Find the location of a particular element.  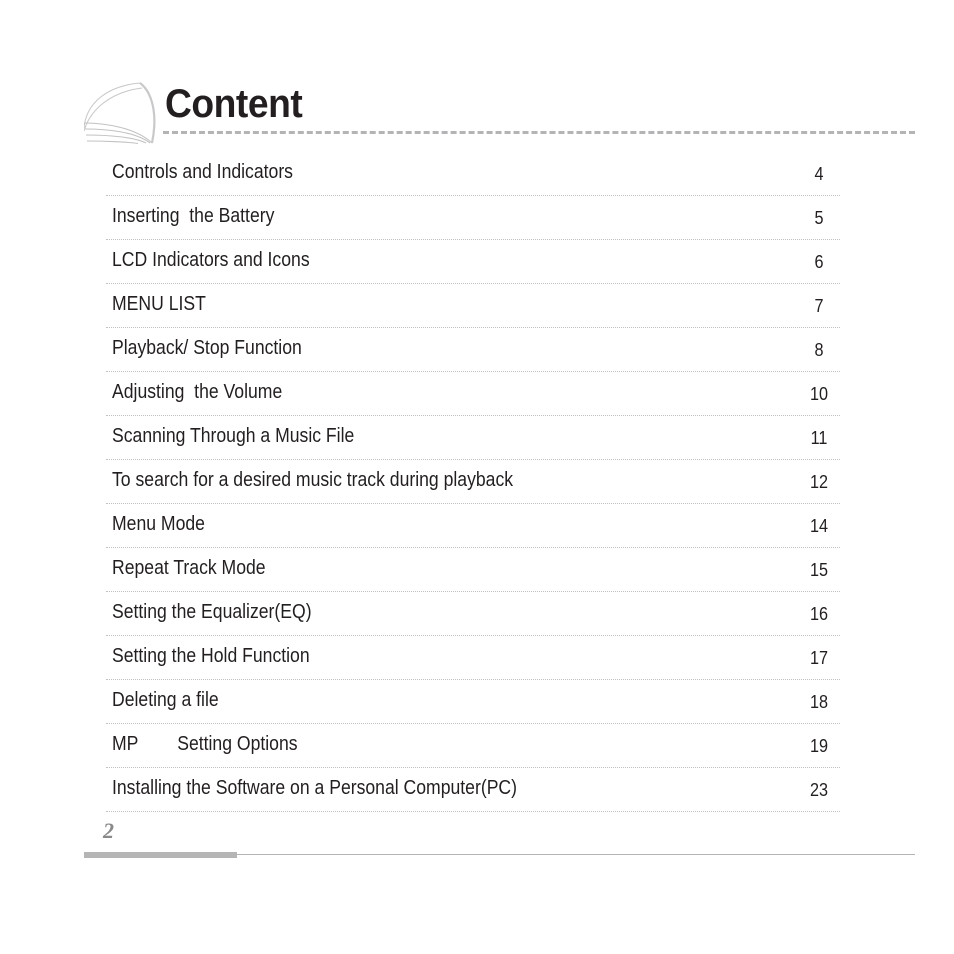

feather-arc-ornament-icon is located at coordinates (123, 113).